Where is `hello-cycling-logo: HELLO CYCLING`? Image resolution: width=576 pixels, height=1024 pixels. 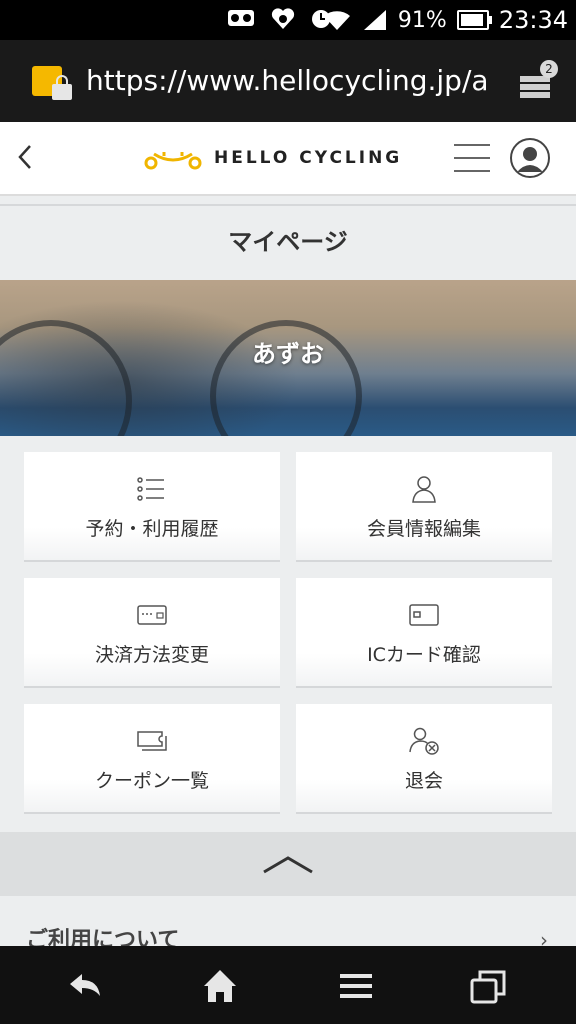
hello-cycling-logo: HELLO CYCLING is located at coordinates (273, 158).